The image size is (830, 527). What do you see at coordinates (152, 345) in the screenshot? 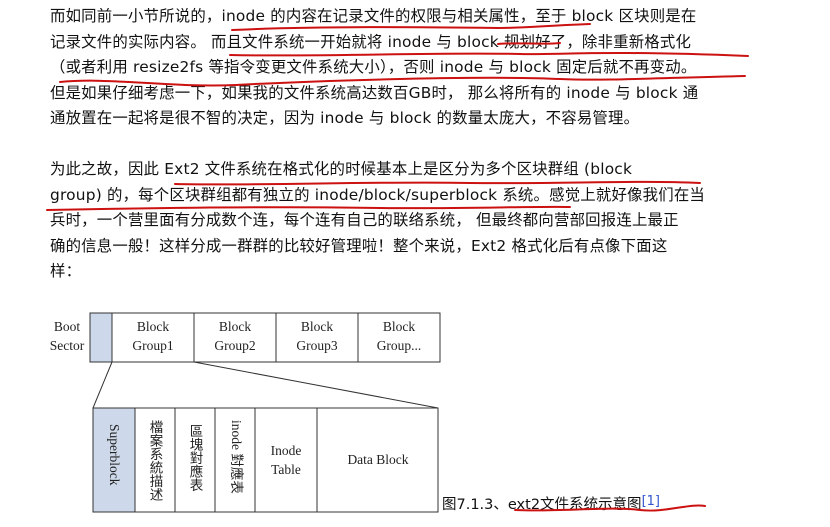
I see `block-group-1-label: Group1` at bounding box center [152, 345].